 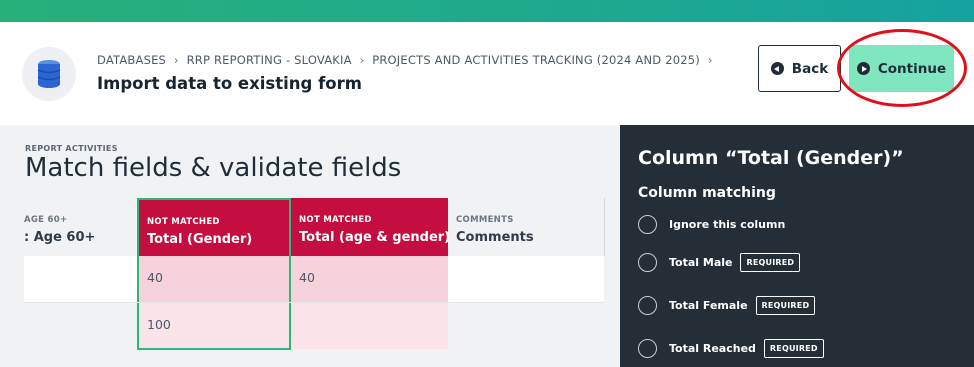 What do you see at coordinates (534, 227) in the screenshot?
I see `column-header-comments: COMMENTS Comments` at bounding box center [534, 227].